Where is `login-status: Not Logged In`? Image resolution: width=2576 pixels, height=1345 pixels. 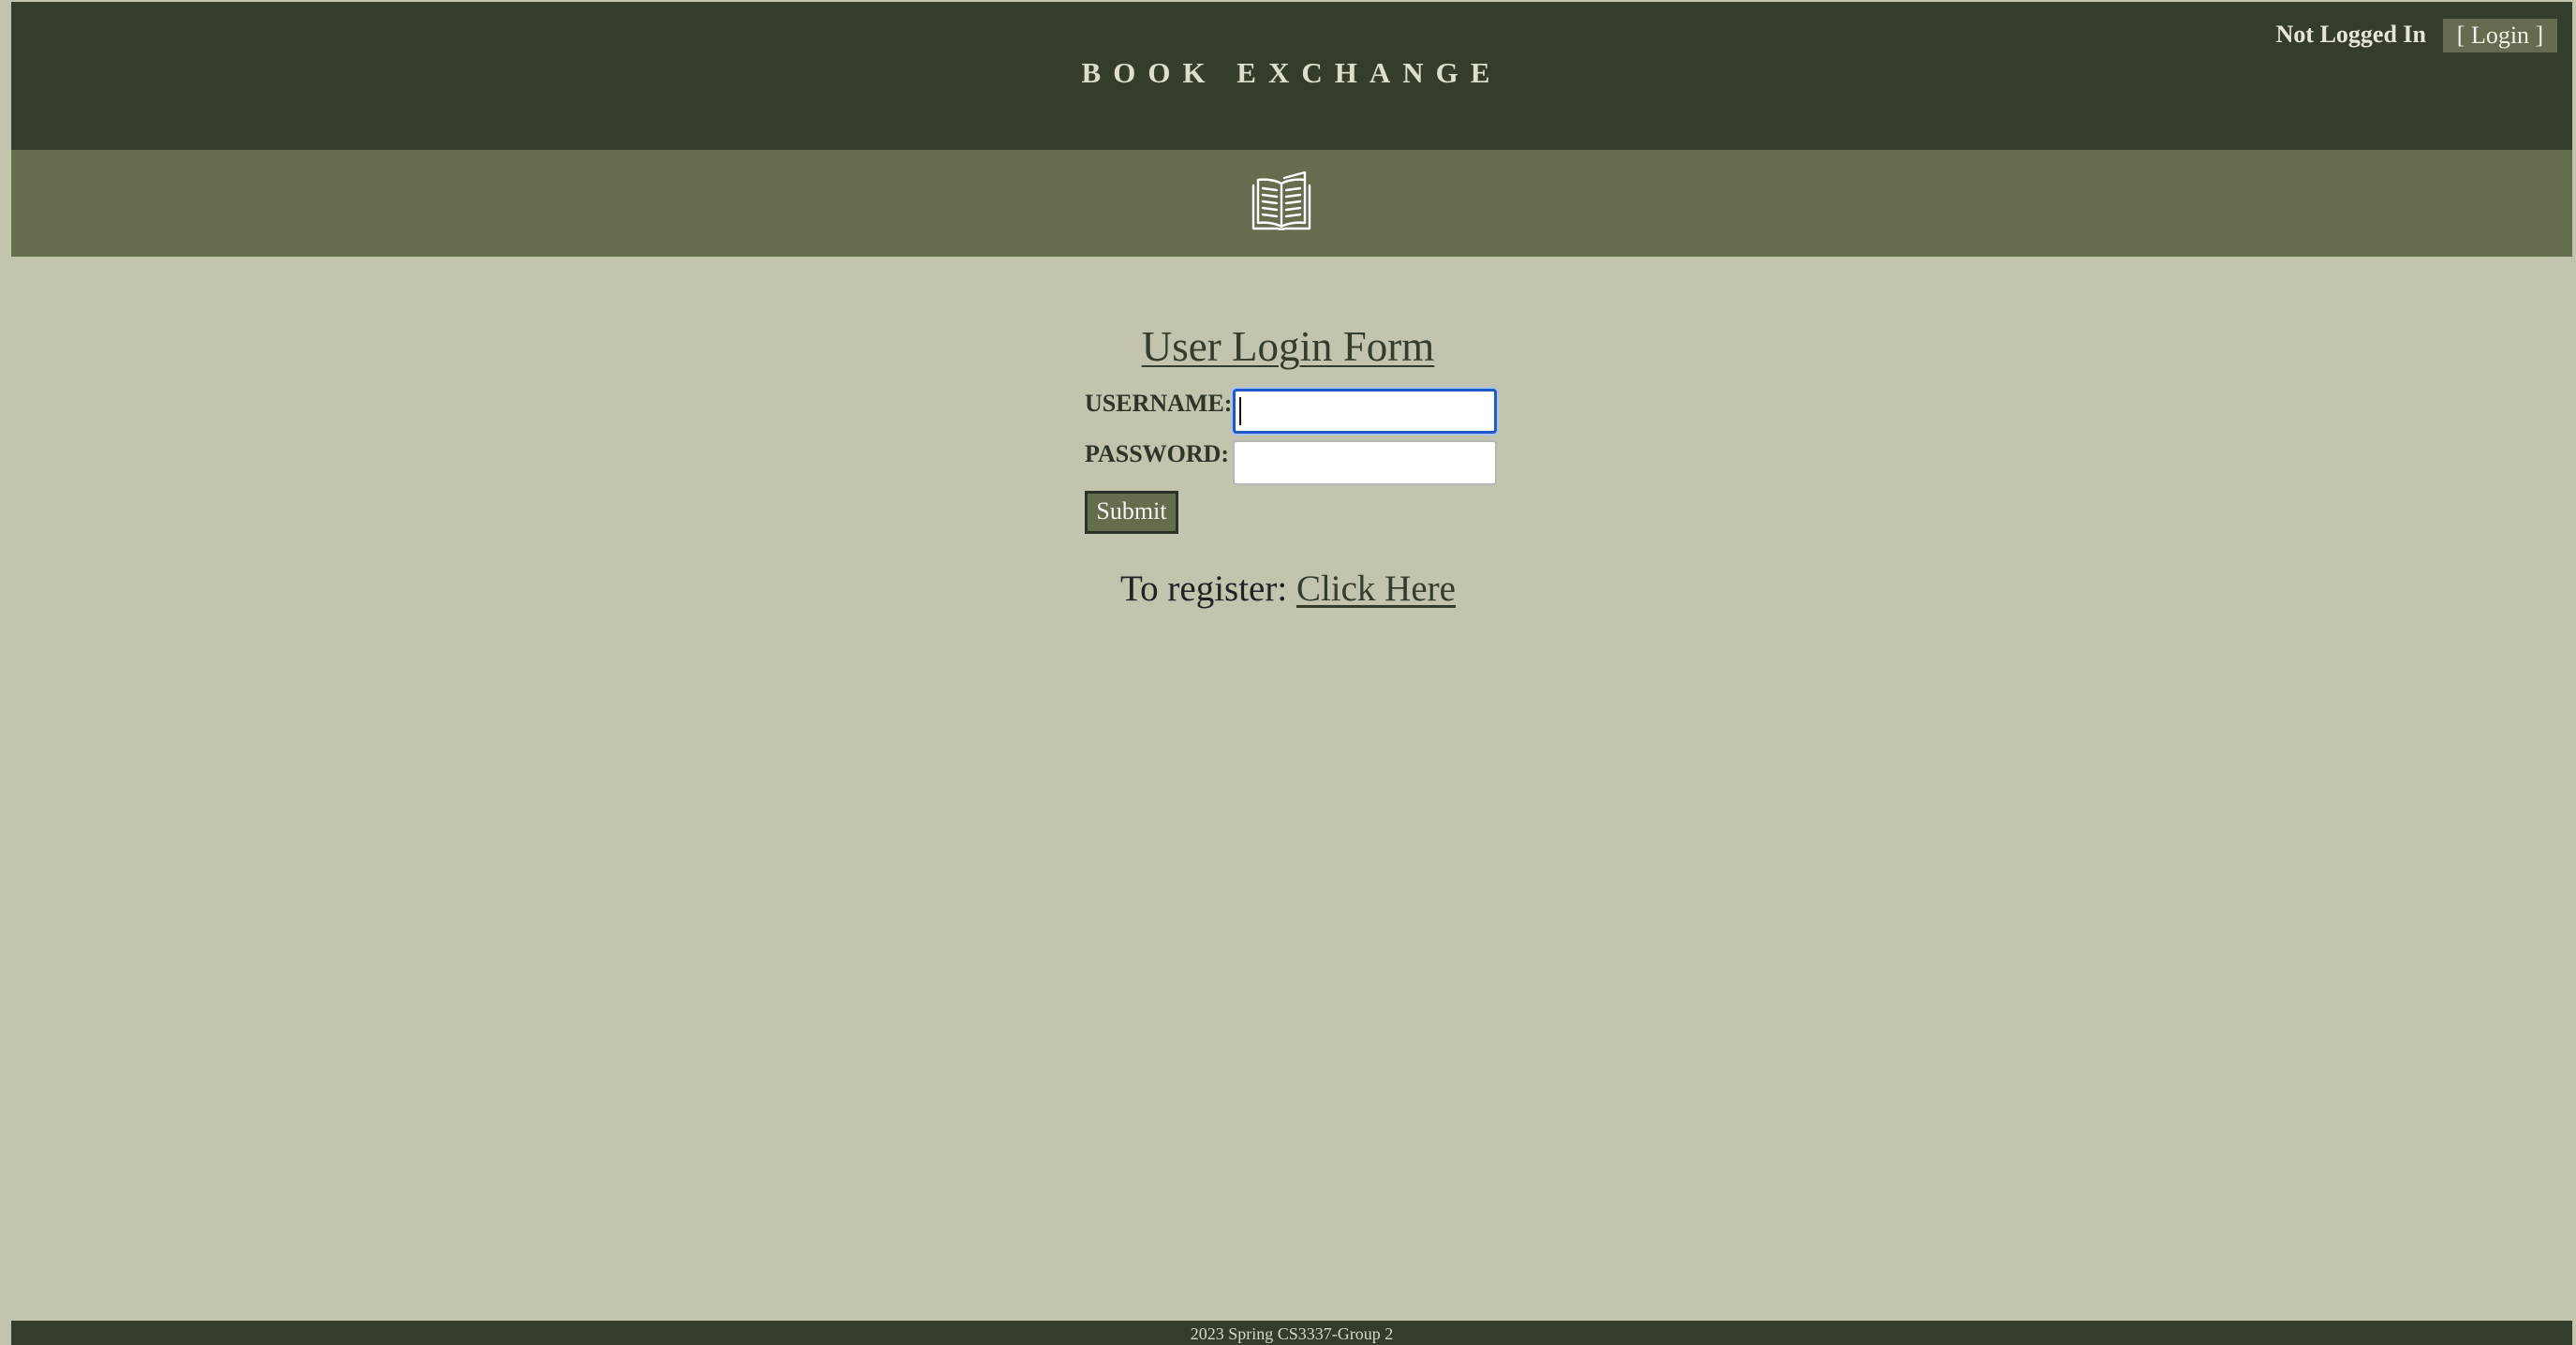
login-status: Not Logged In is located at coordinates (2350, 34).